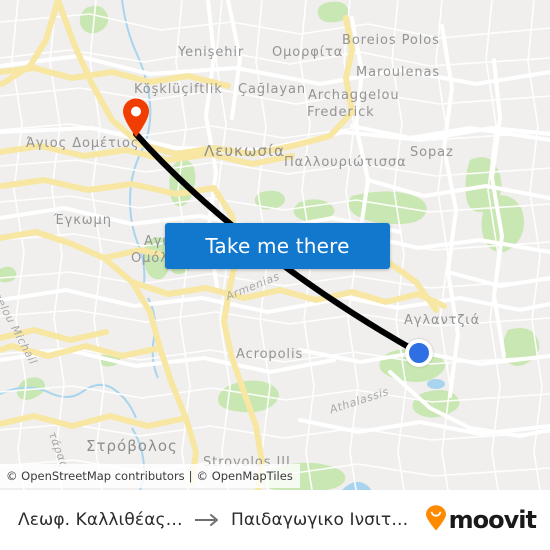 The image size is (550, 550). Describe the element at coordinates (277, 246) in the screenshot. I see `take-me-there-button: Take me there` at that location.